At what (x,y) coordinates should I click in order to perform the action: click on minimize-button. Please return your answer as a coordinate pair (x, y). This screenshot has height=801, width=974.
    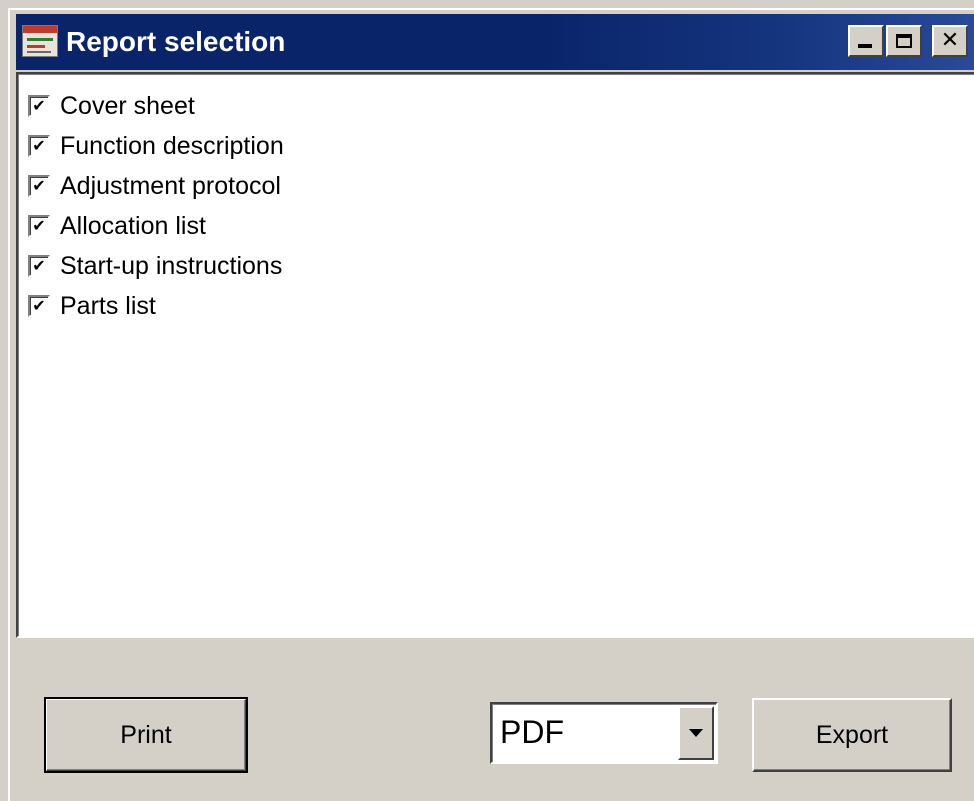
    Looking at the image, I should click on (866, 41).